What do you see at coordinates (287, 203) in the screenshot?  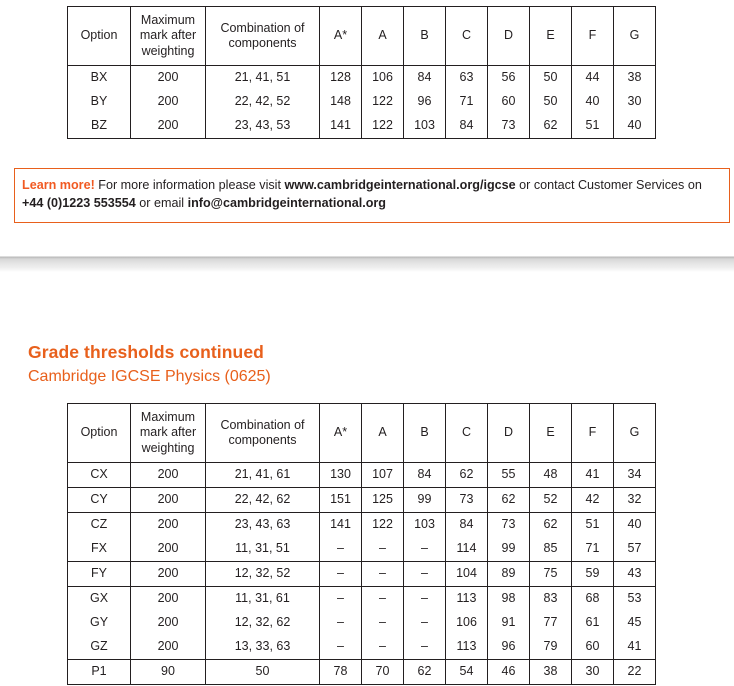 I see `customer-services-email: info@cambridgeinternational.org` at bounding box center [287, 203].